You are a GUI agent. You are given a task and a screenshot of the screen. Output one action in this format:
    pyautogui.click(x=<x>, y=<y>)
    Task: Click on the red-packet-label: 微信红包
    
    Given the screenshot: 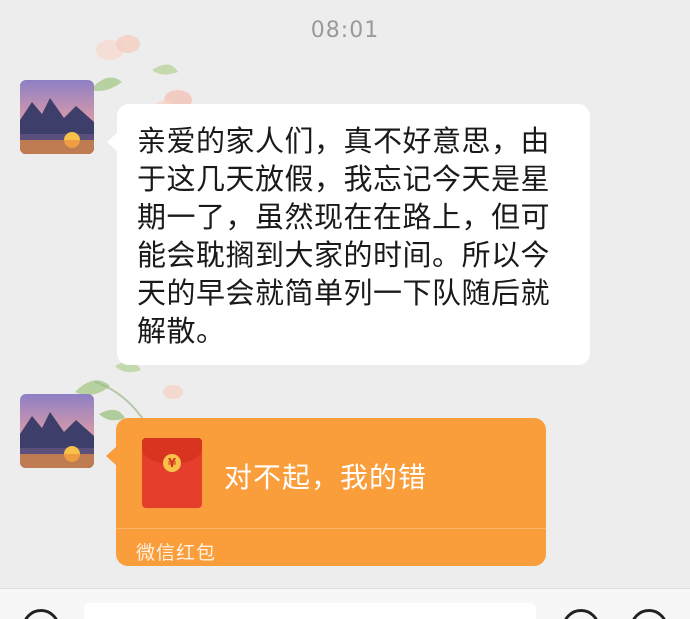 What is the action you would take?
    pyautogui.click(x=176, y=553)
    